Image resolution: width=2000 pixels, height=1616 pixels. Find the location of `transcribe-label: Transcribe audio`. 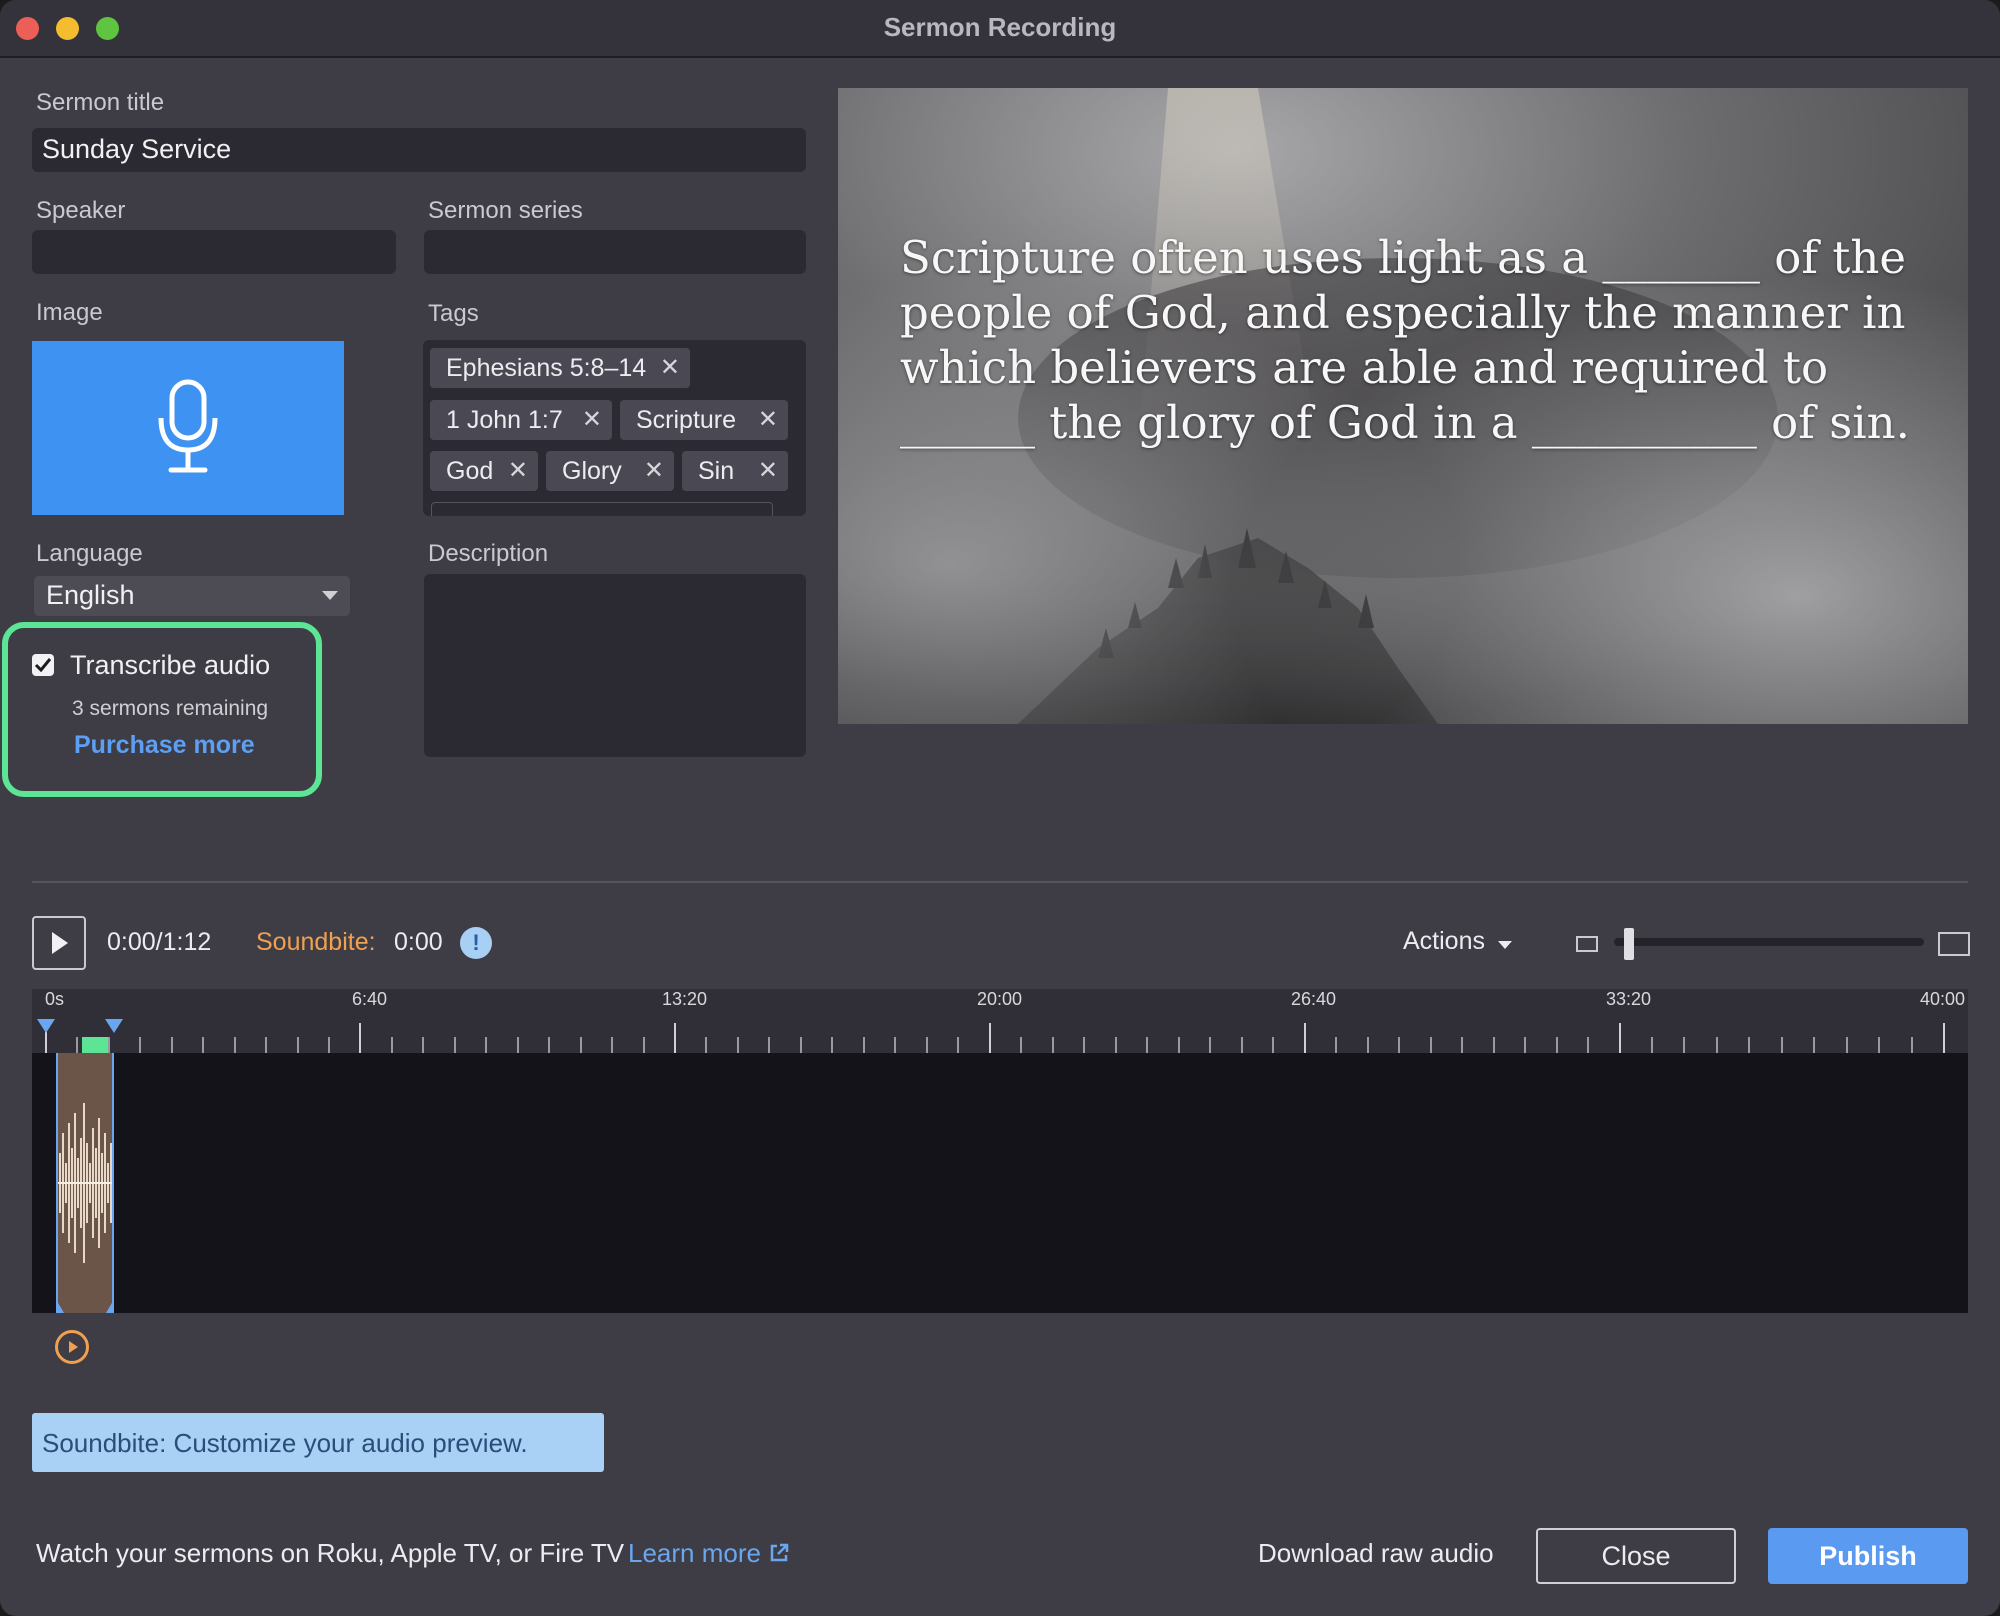

transcribe-label: Transcribe audio is located at coordinates (170, 665).